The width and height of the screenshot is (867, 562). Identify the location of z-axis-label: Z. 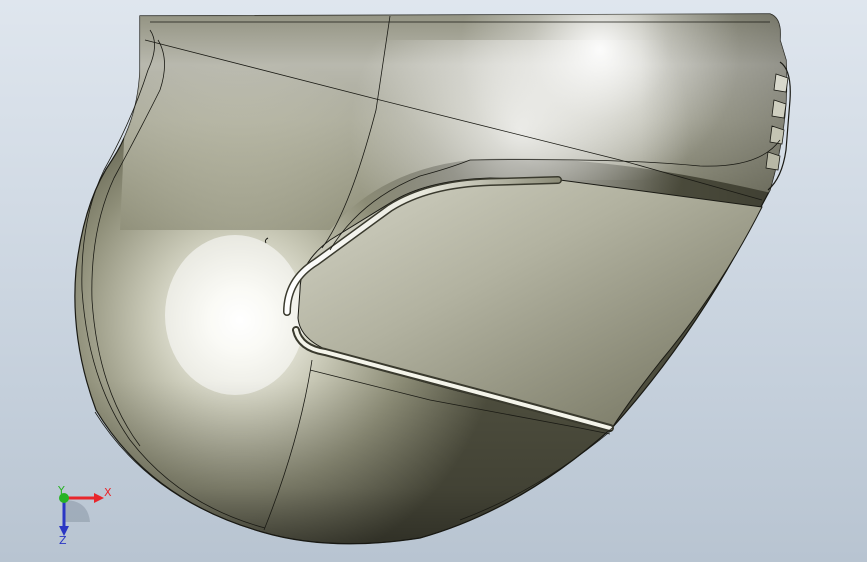
(63, 540).